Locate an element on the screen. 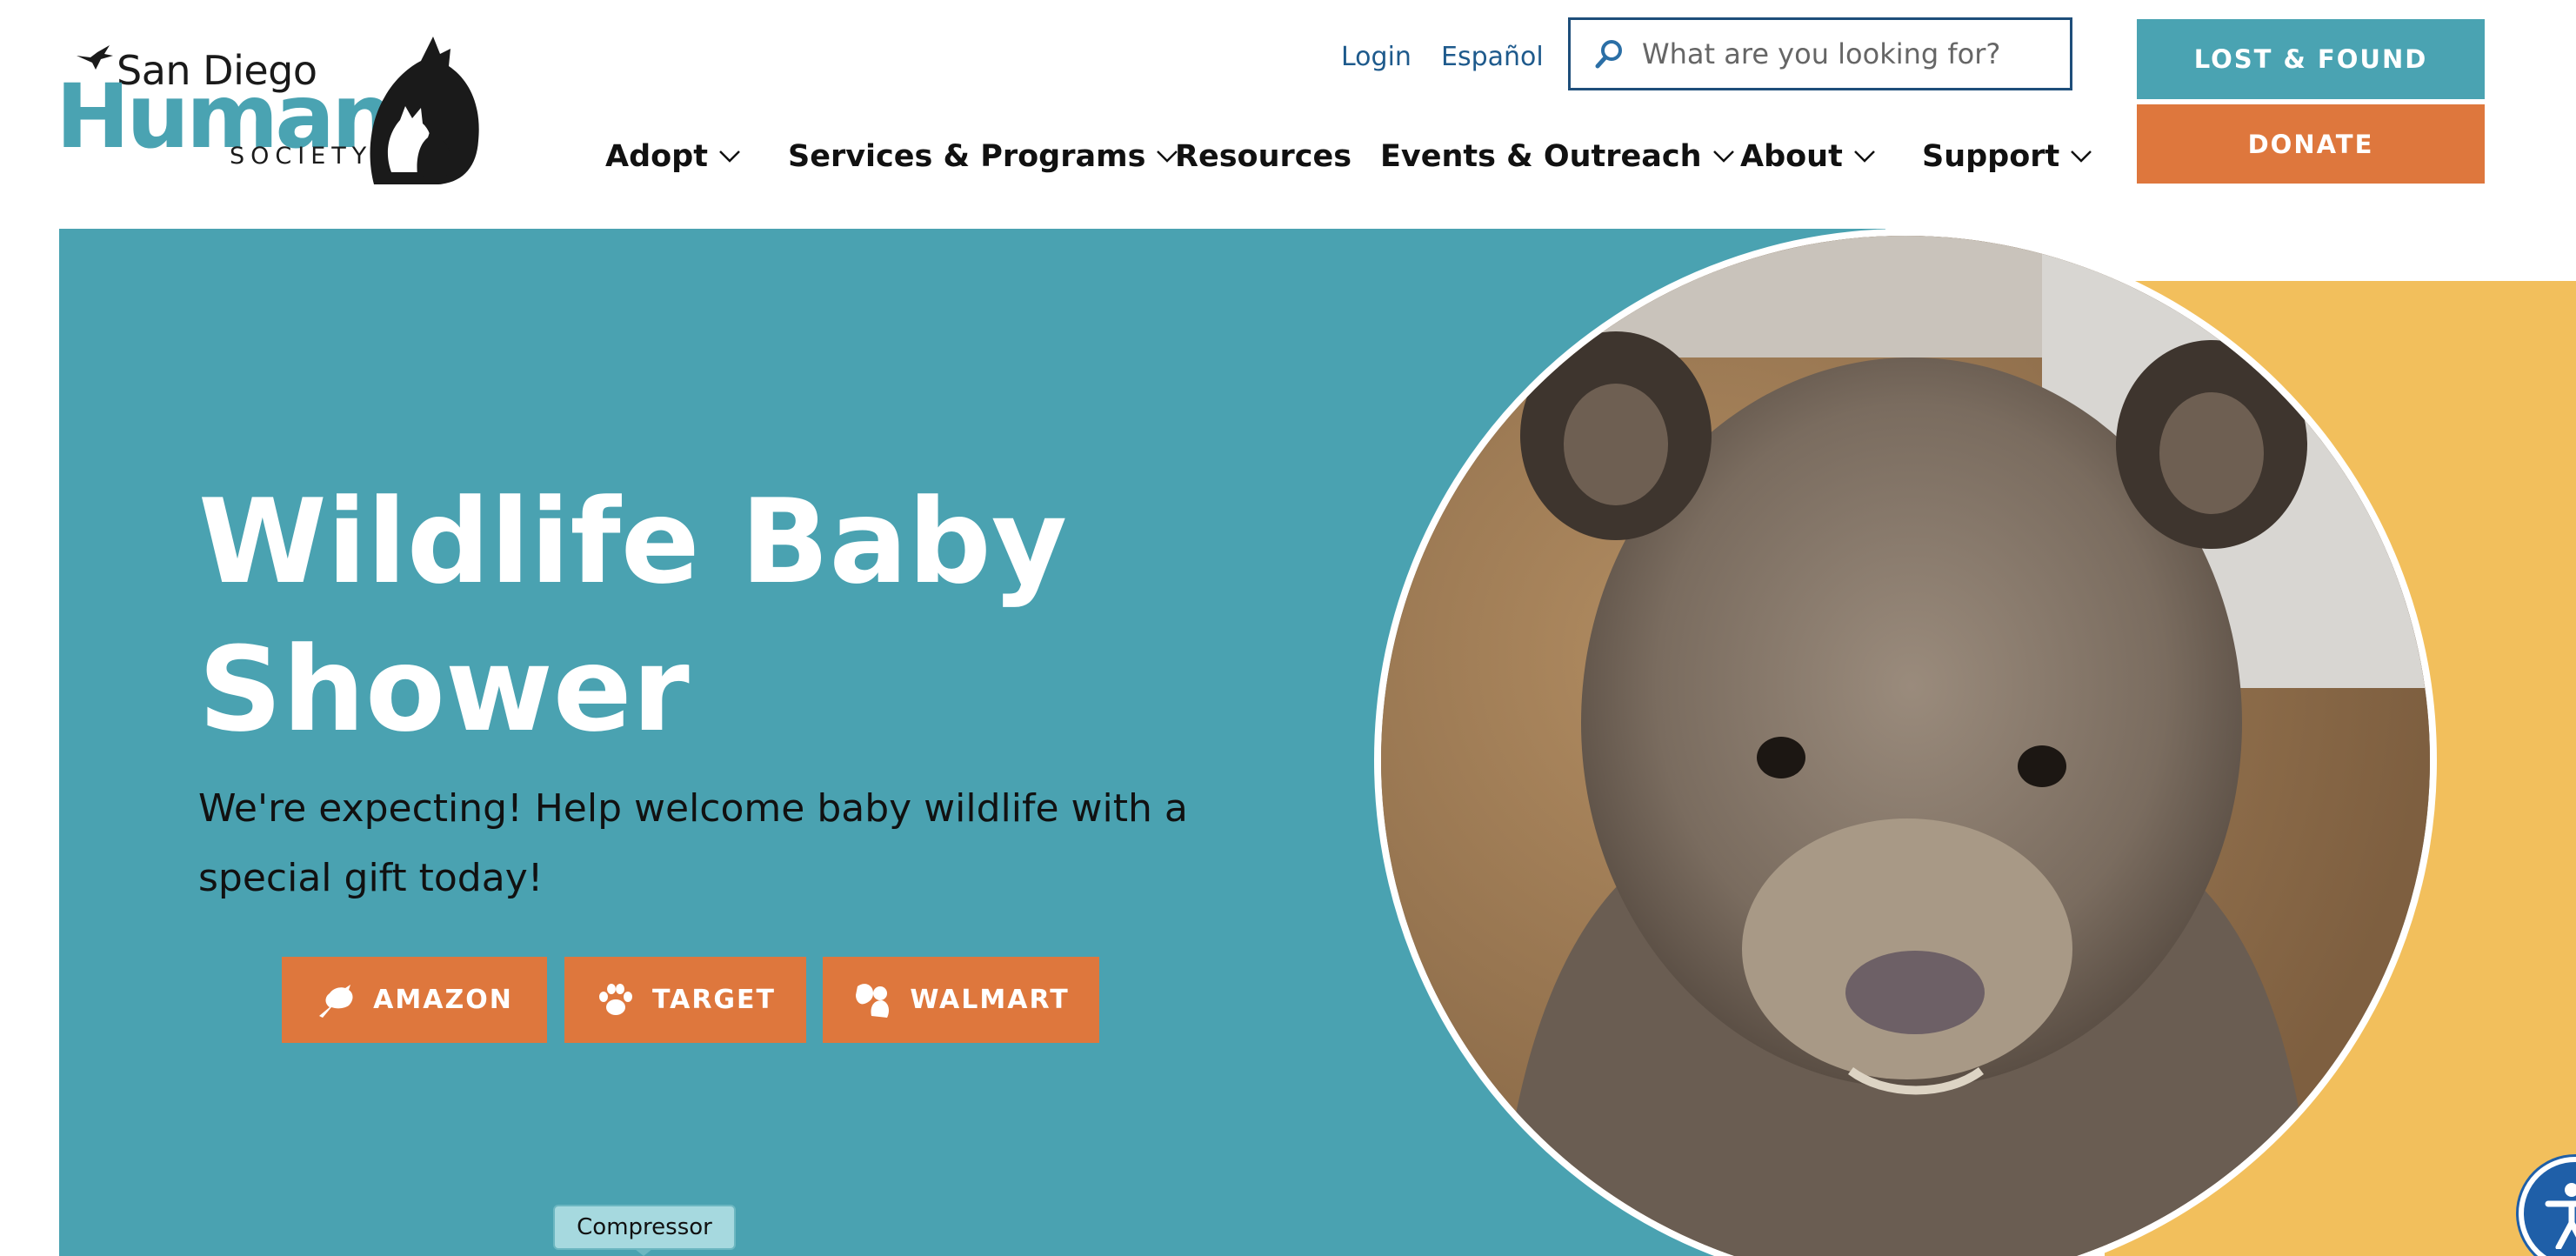 The height and width of the screenshot is (1256, 2576). target-wishlist-button: TARGET is located at coordinates (685, 1000).